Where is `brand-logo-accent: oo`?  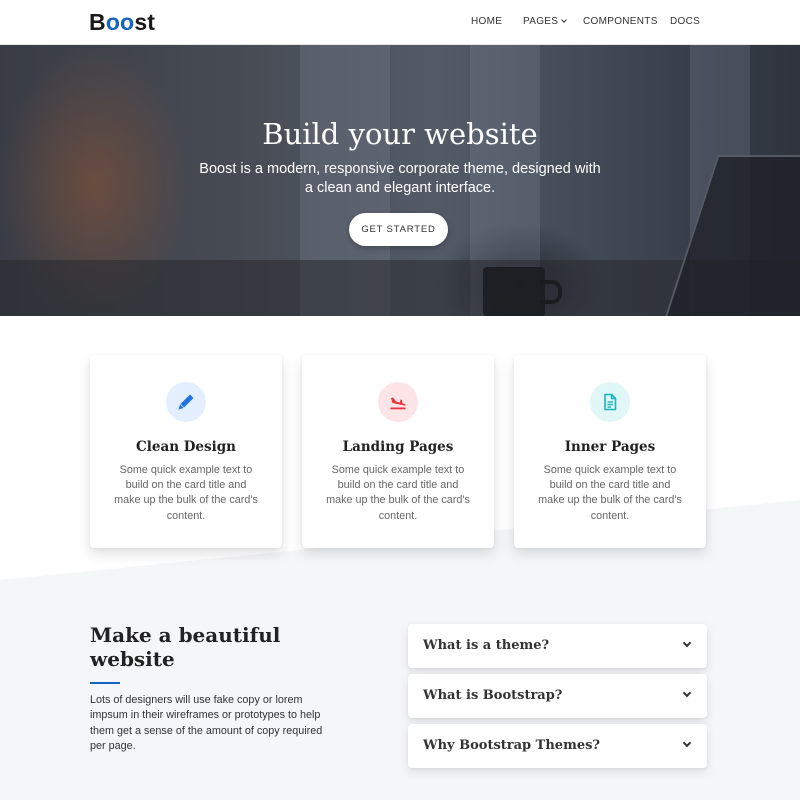
brand-logo-accent: oo is located at coordinates (120, 22).